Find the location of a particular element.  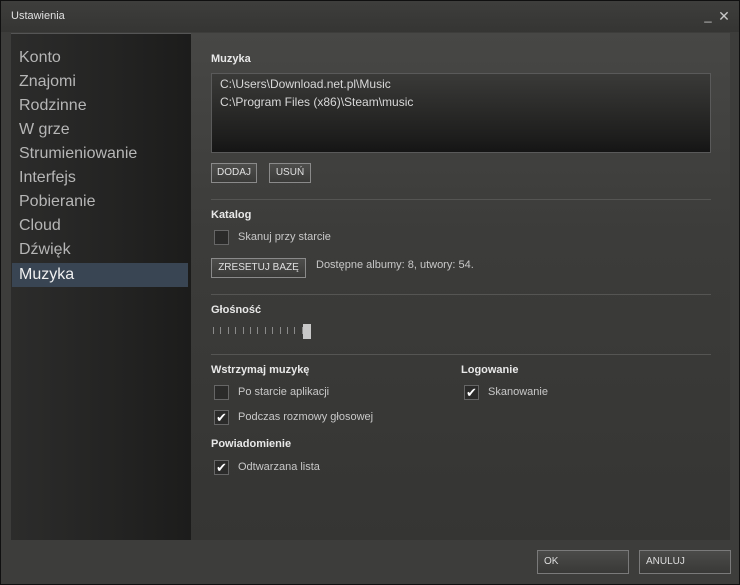

playlist-notification-label: Odtwarzana lista is located at coordinates (279, 467).